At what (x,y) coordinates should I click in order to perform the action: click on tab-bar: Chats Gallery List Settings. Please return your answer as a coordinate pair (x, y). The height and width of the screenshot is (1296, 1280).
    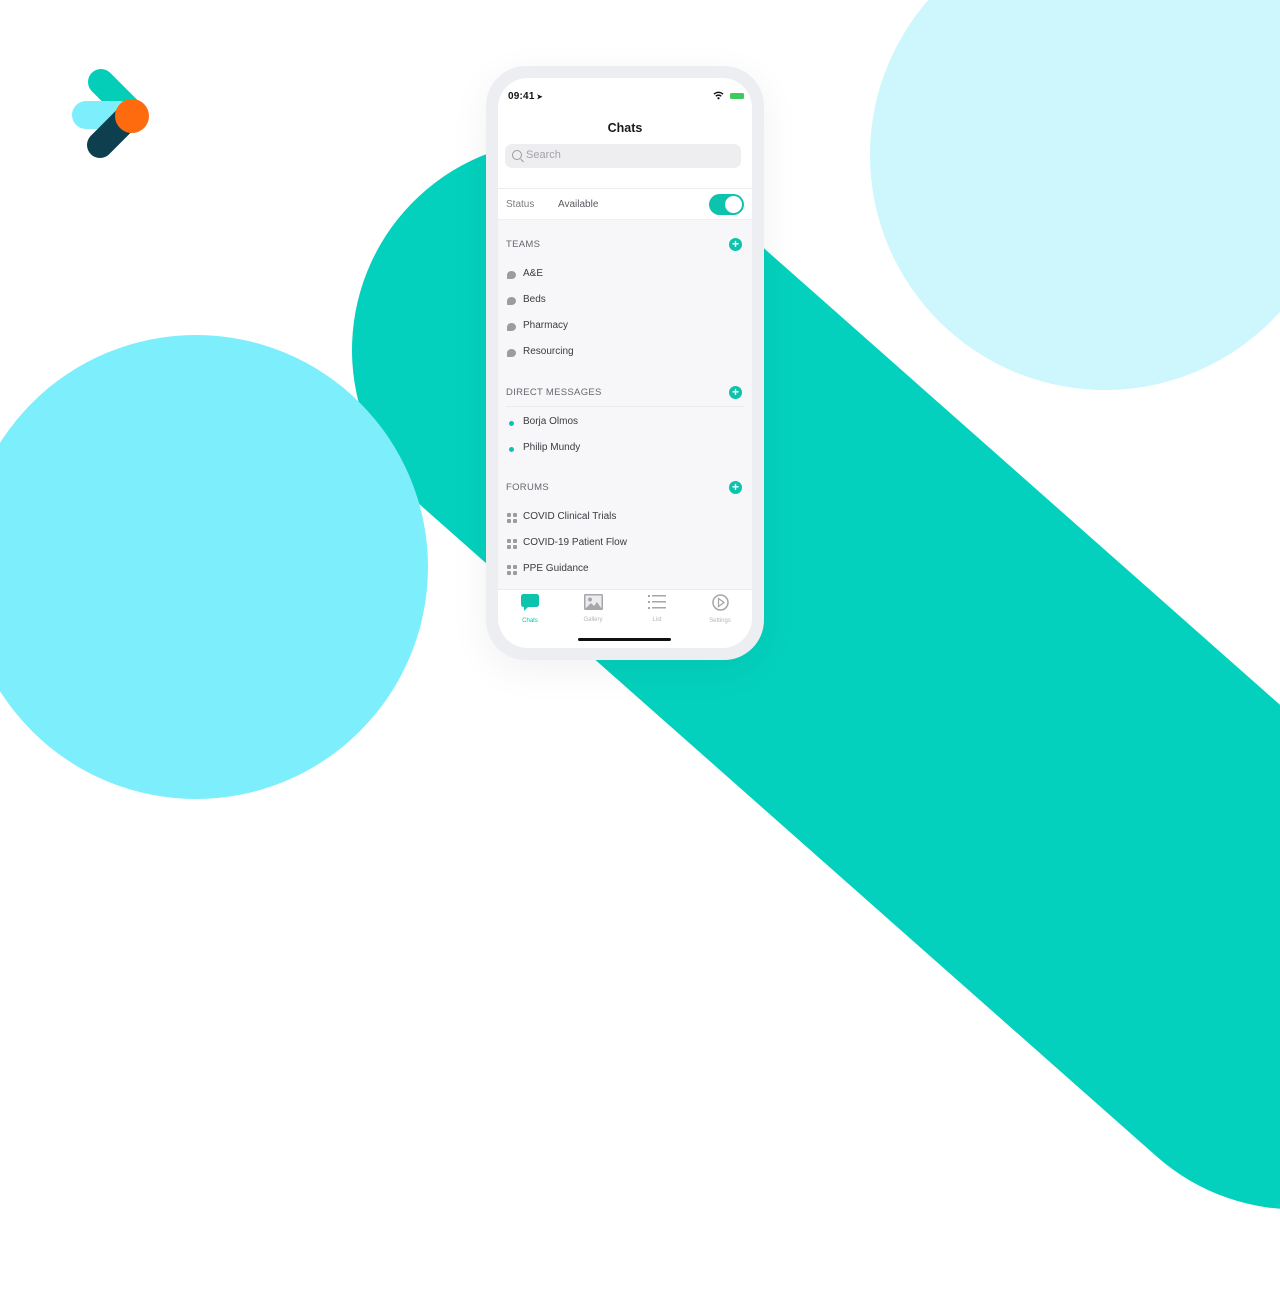
    Looking at the image, I should click on (625, 618).